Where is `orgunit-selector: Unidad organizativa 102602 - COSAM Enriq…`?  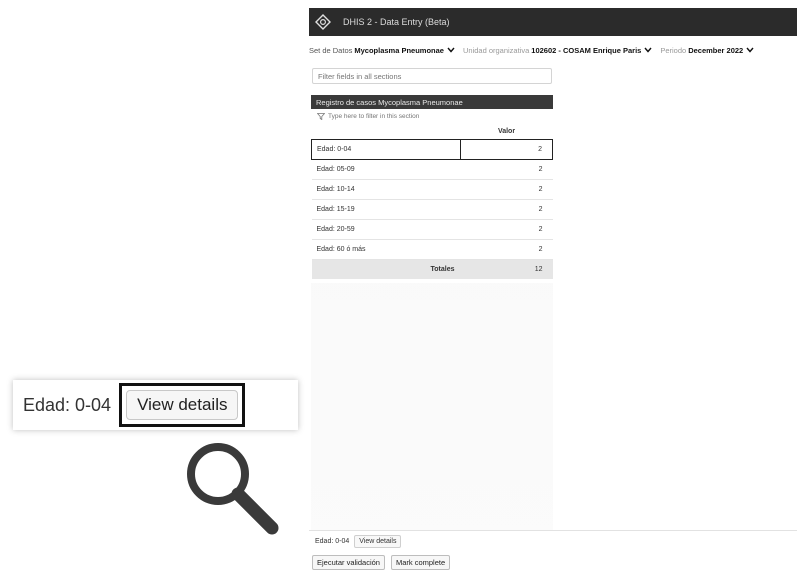 orgunit-selector: Unidad organizativa 102602 - COSAM Enriq… is located at coordinates (557, 50).